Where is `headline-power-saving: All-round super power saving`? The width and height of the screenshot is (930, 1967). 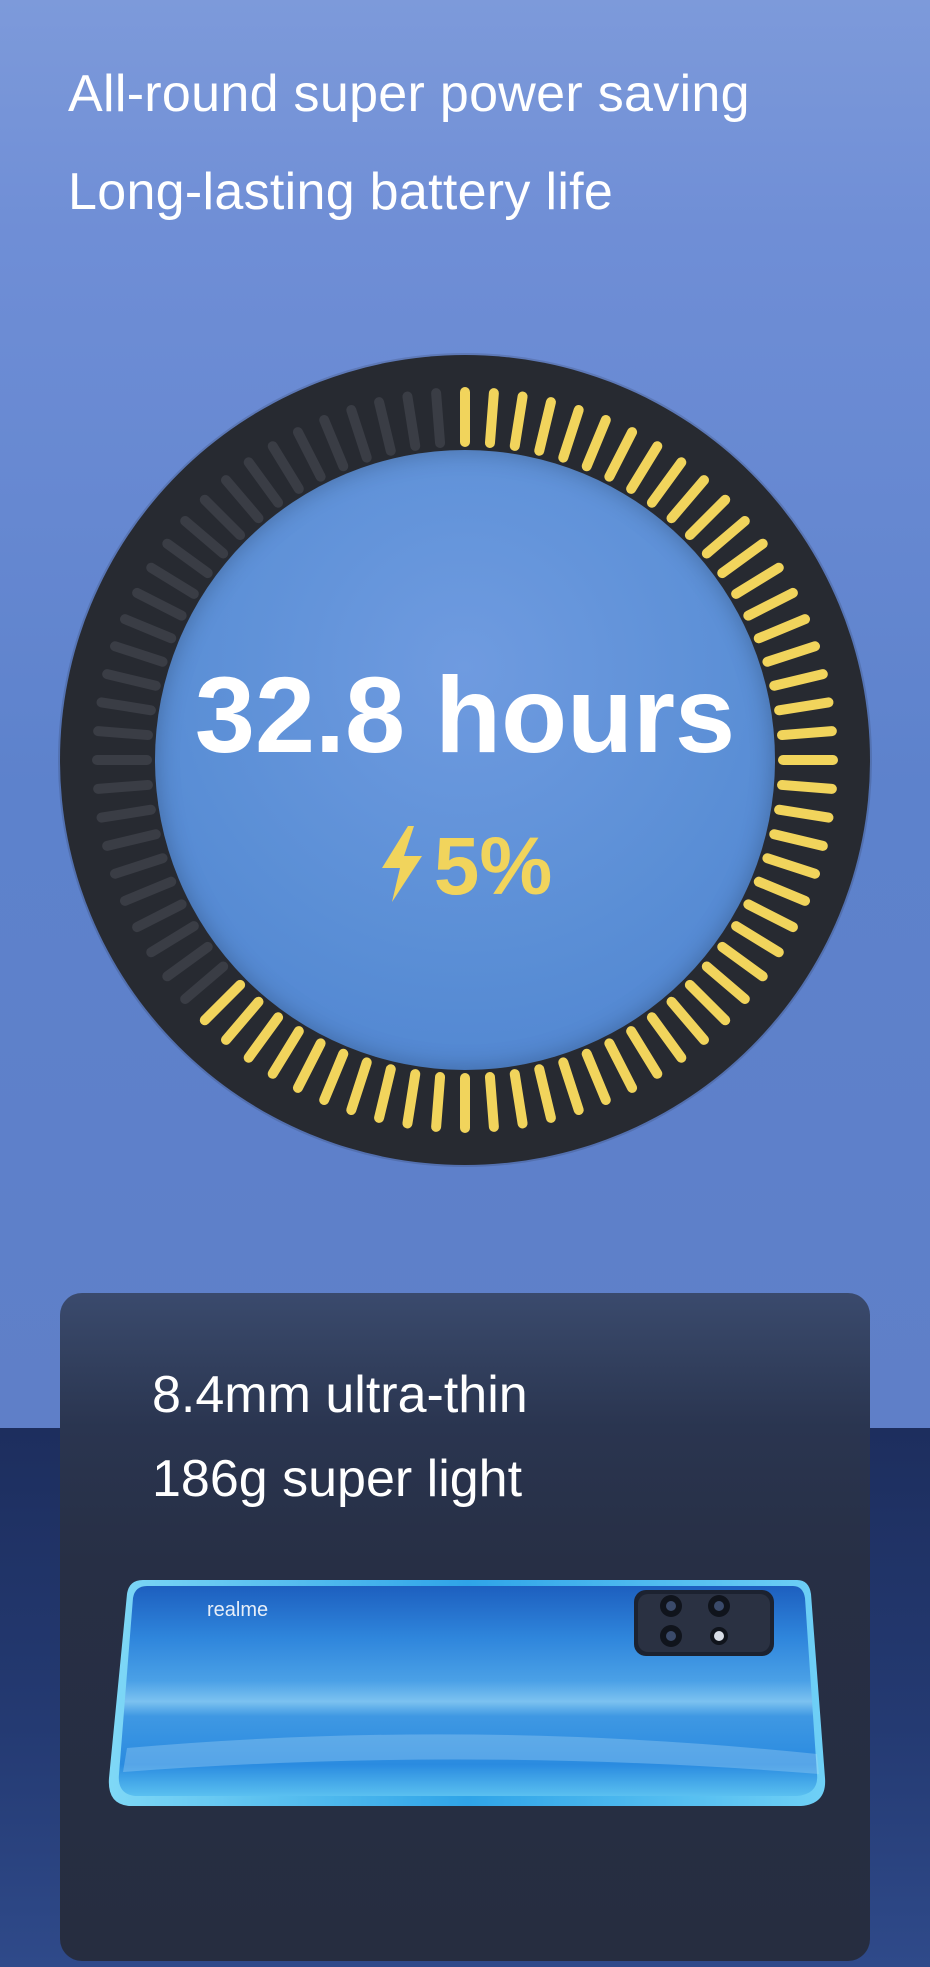
headline-power-saving: All-round super power saving is located at coordinates (409, 94).